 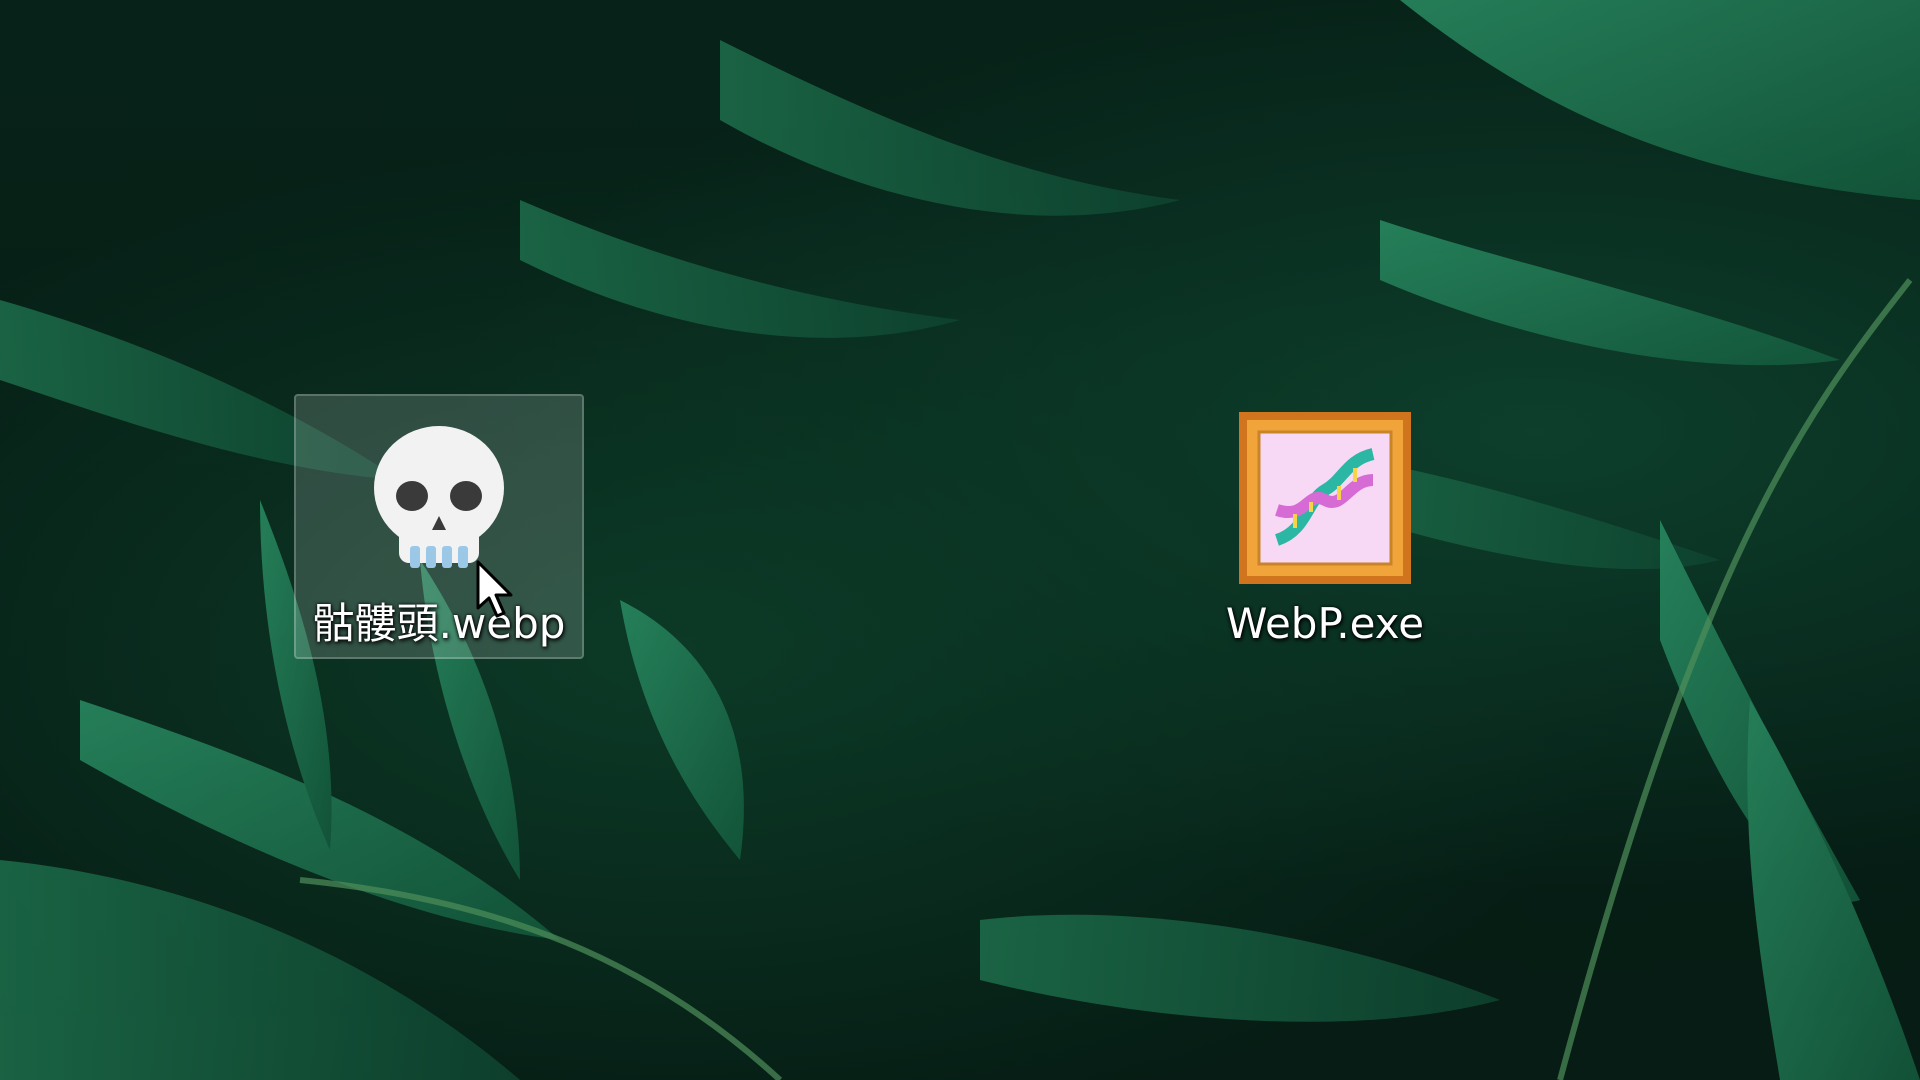 I want to click on desktop-icon-label: 骷髏頭.webp, so click(x=439, y=623).